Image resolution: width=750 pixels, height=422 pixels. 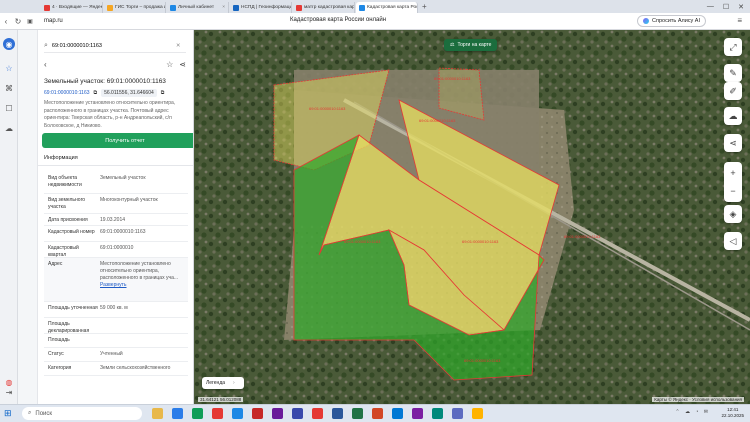 I want to click on browser-tab: матгр кадастровая карта×, so click(x=324, y=7).